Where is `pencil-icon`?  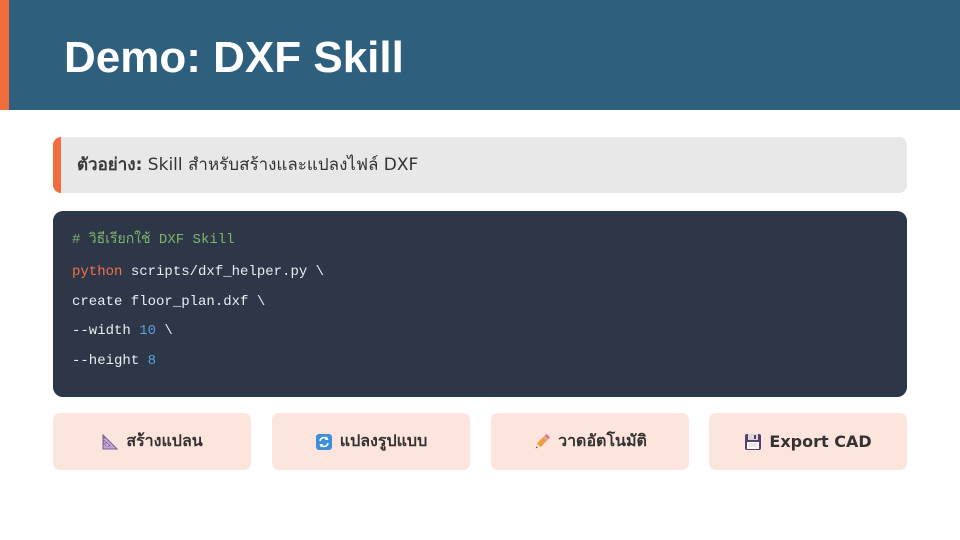
pencil-icon is located at coordinates (542, 442).